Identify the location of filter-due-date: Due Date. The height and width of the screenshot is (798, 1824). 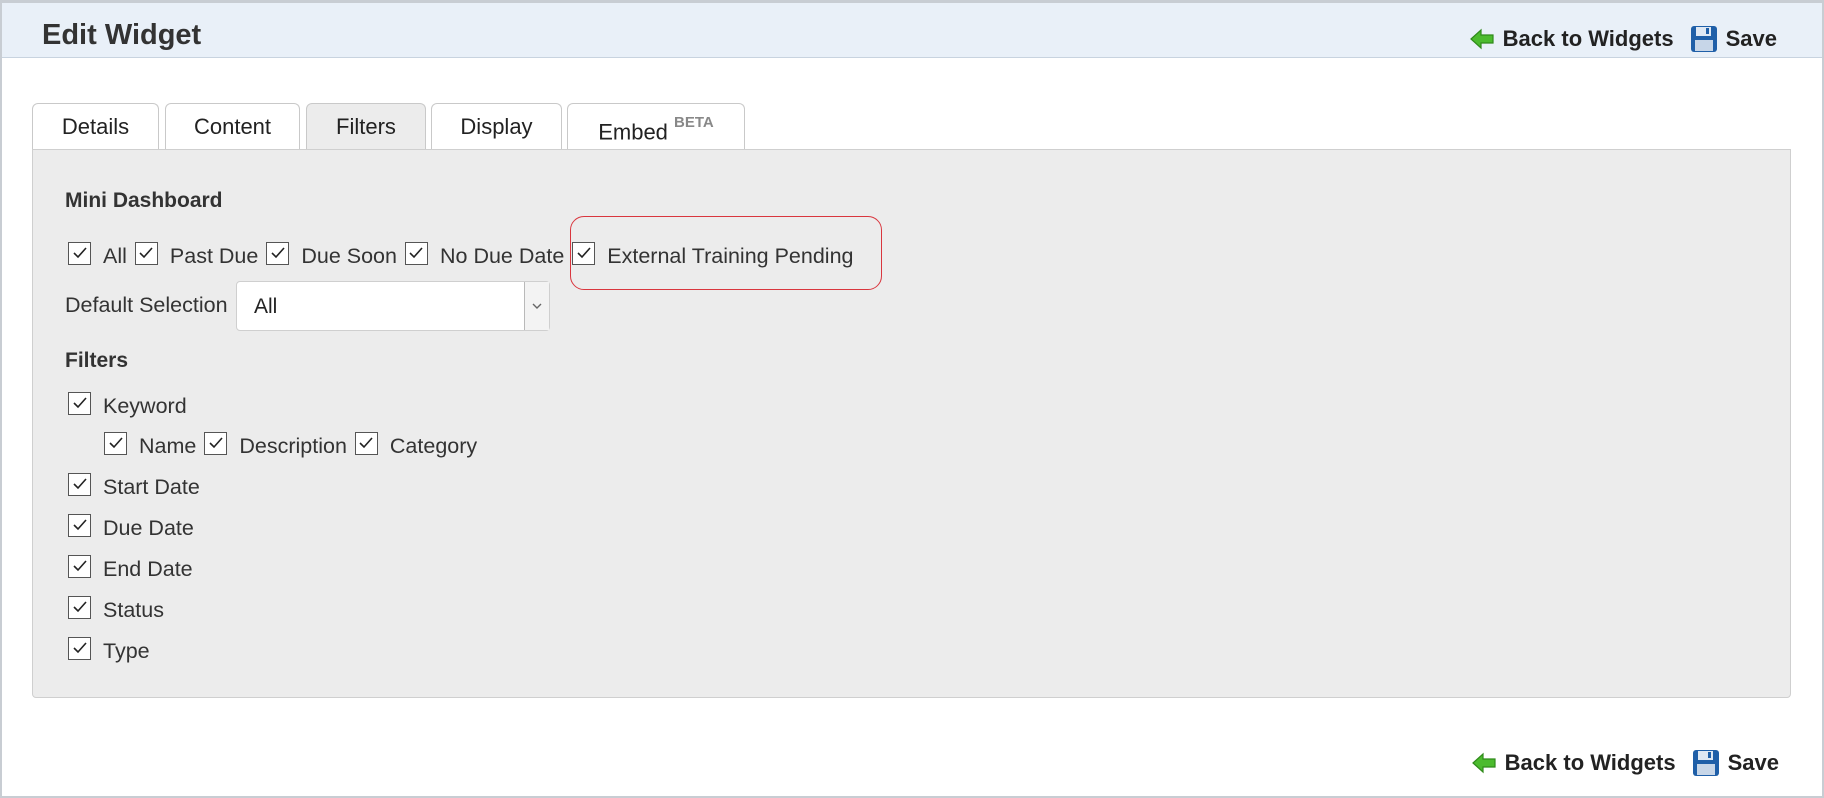
(131, 527).